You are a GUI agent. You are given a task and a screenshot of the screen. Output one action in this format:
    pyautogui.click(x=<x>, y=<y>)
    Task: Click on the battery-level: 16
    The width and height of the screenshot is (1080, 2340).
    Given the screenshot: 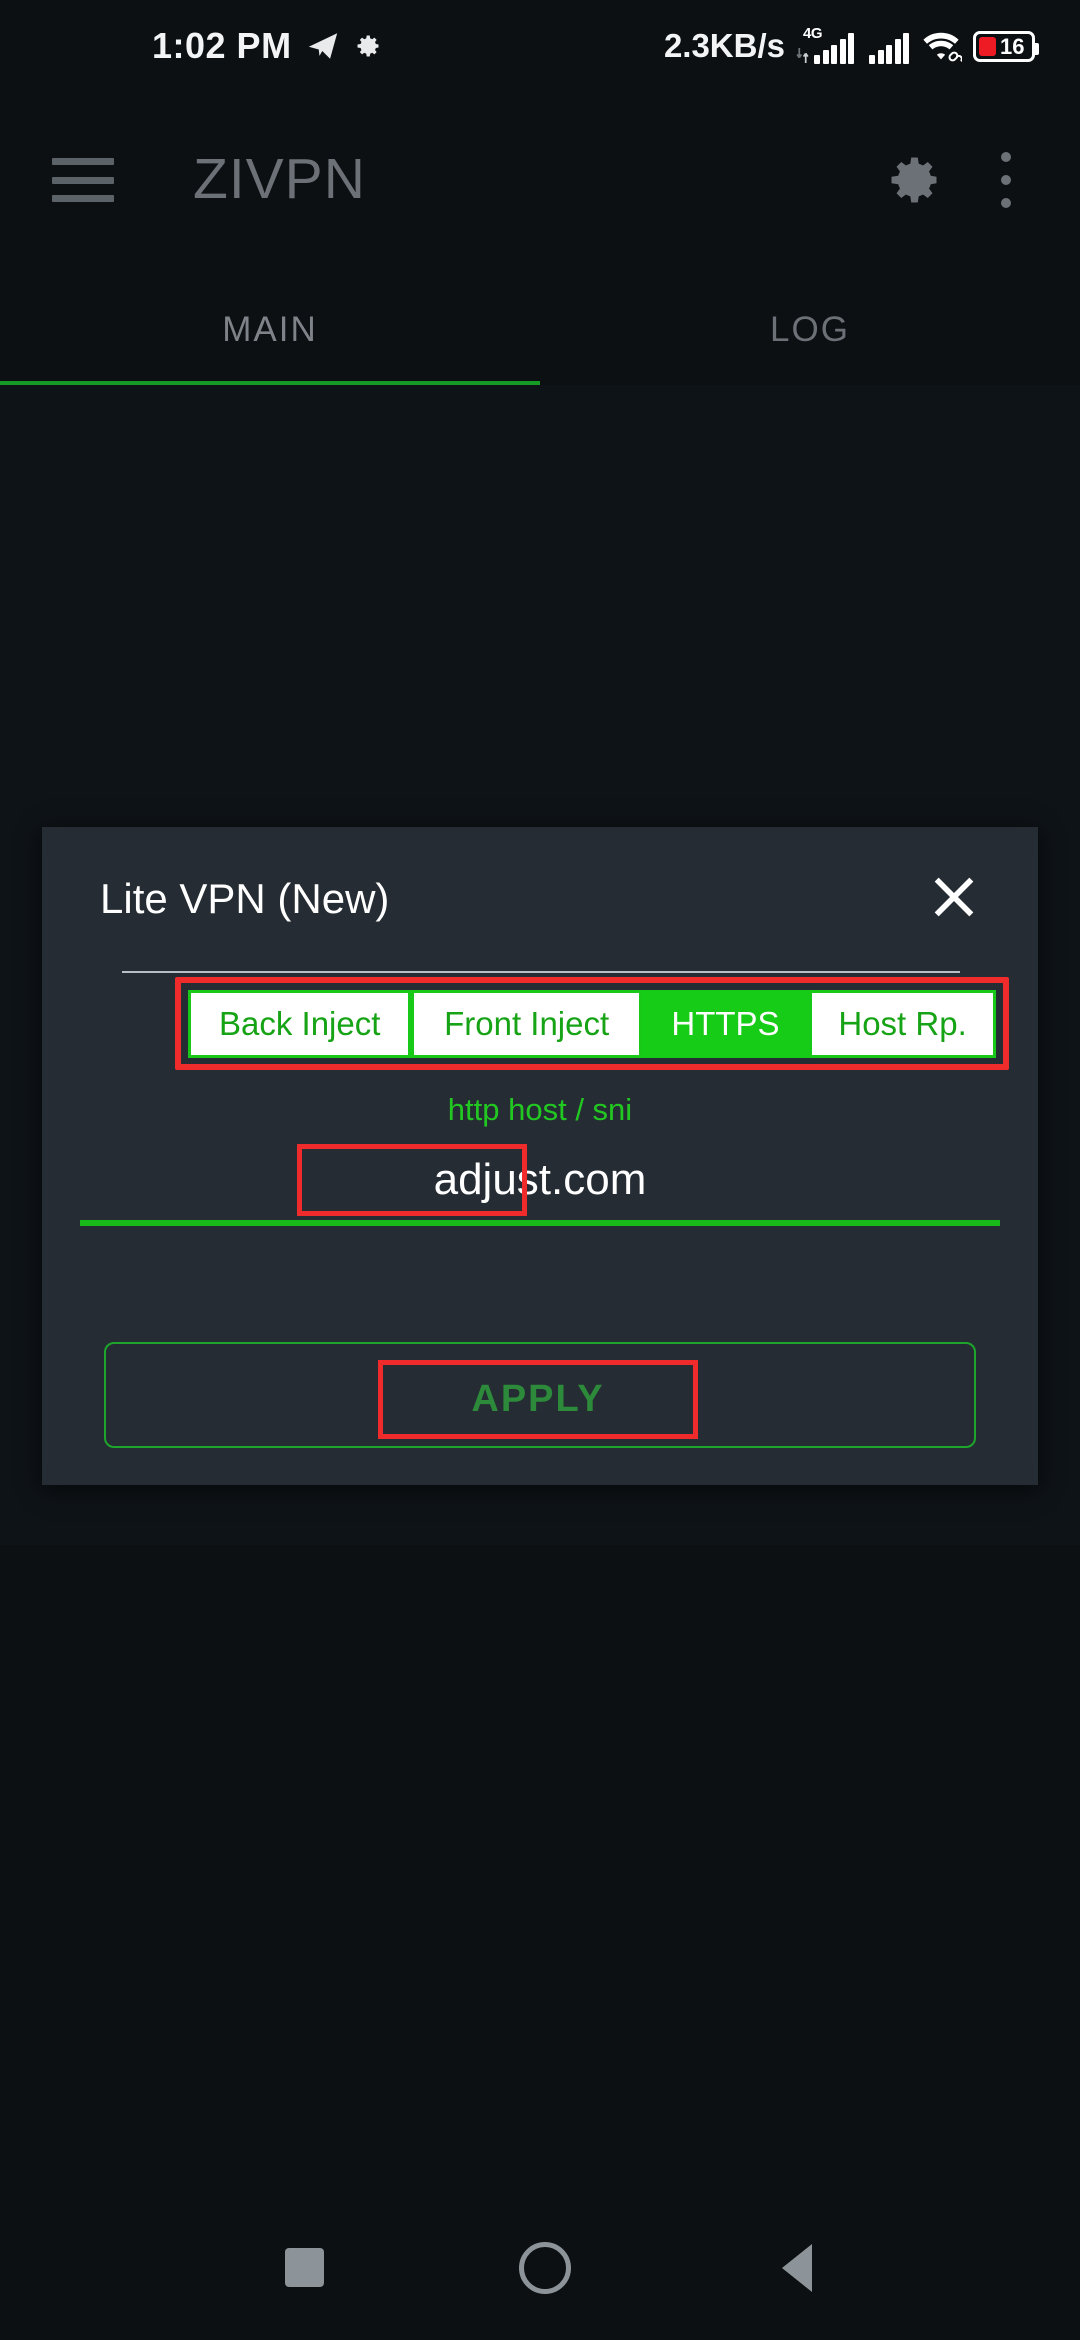 What is the action you would take?
    pyautogui.click(x=1012, y=46)
    